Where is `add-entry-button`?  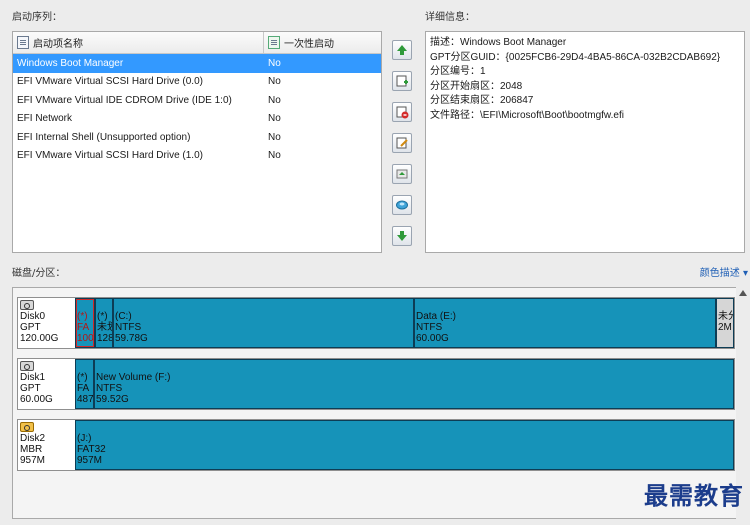 add-entry-button is located at coordinates (402, 81).